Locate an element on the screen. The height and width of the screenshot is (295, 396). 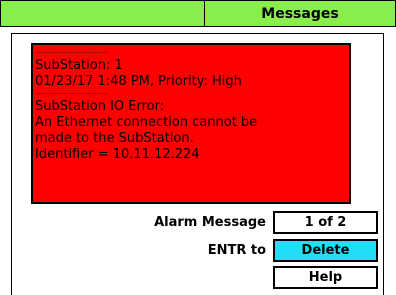
error-detail-line: made to the SubStation. is located at coordinates (114, 138).